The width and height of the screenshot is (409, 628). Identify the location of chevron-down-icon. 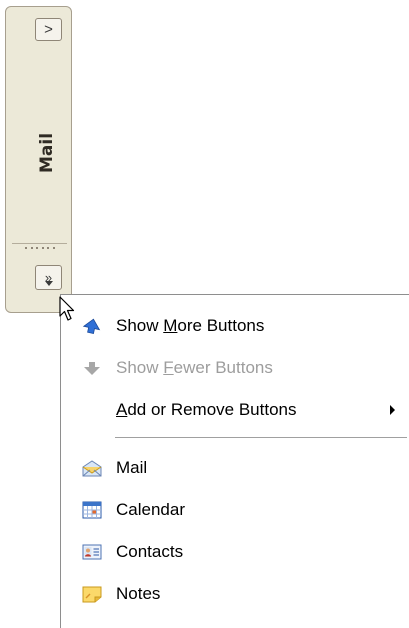
(49, 283).